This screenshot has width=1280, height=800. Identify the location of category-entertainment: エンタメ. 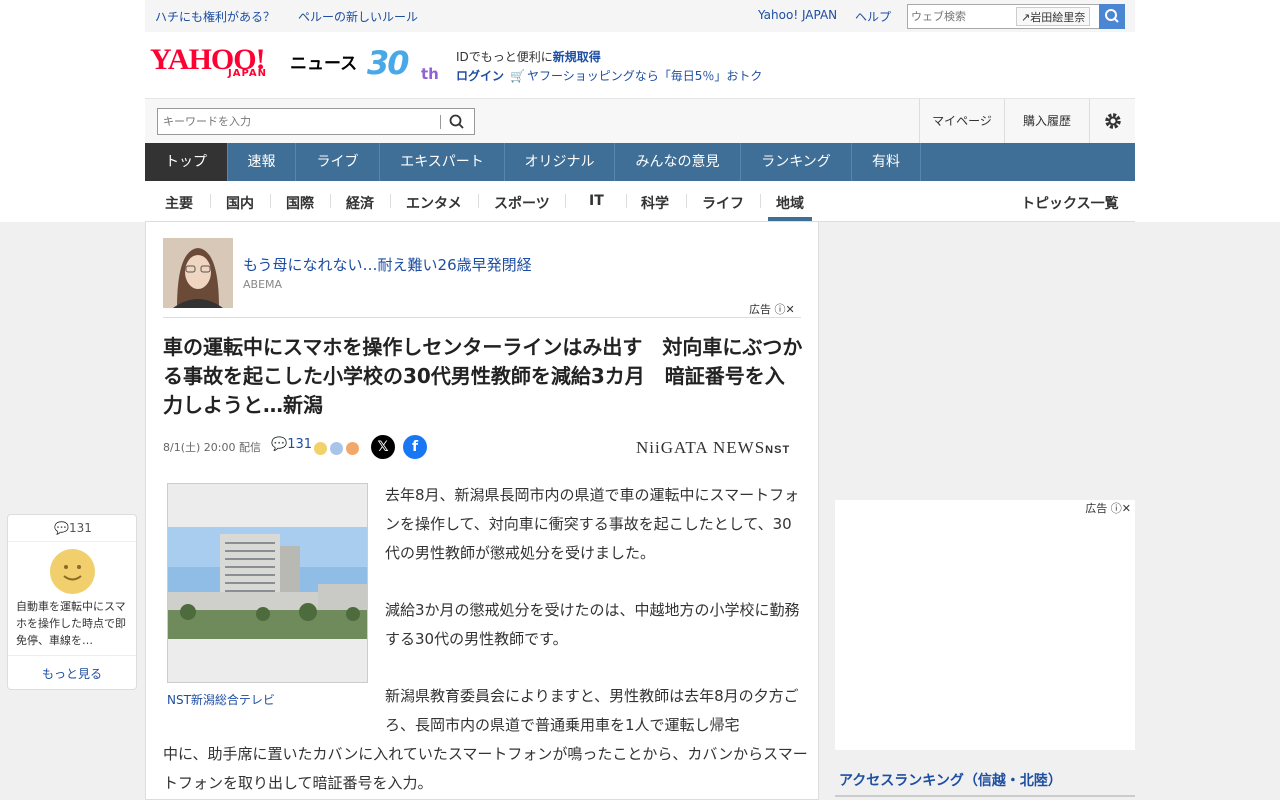
(434, 203).